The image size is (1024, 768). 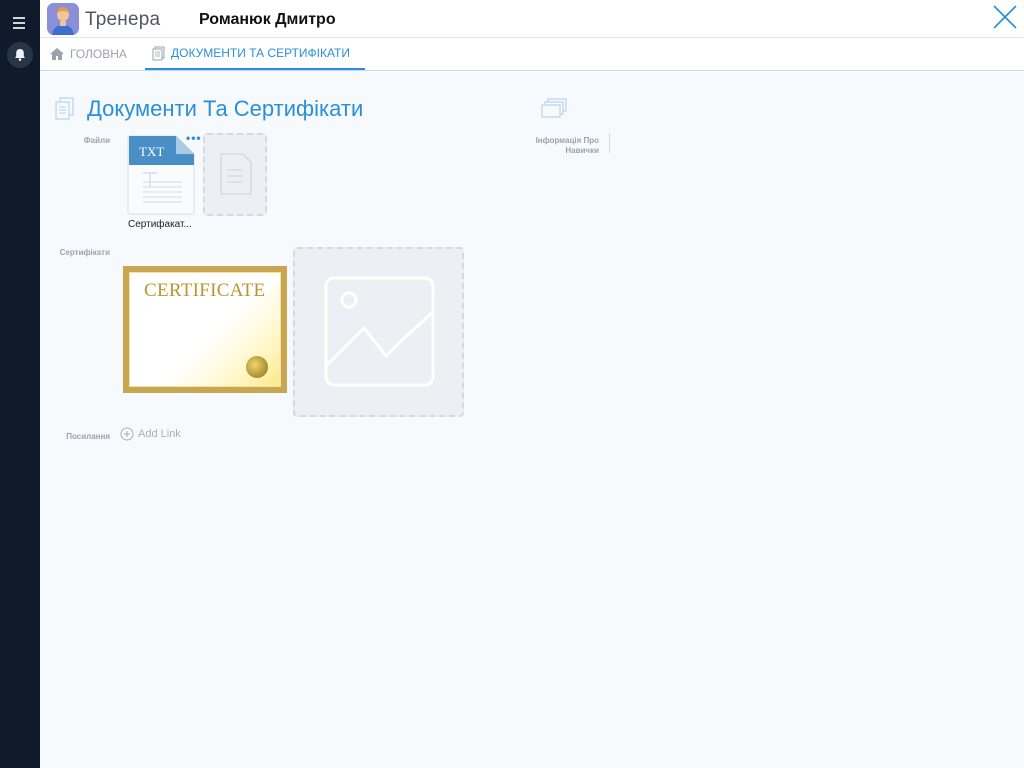 I want to click on file-placeholder-icon, so click(x=236, y=174).